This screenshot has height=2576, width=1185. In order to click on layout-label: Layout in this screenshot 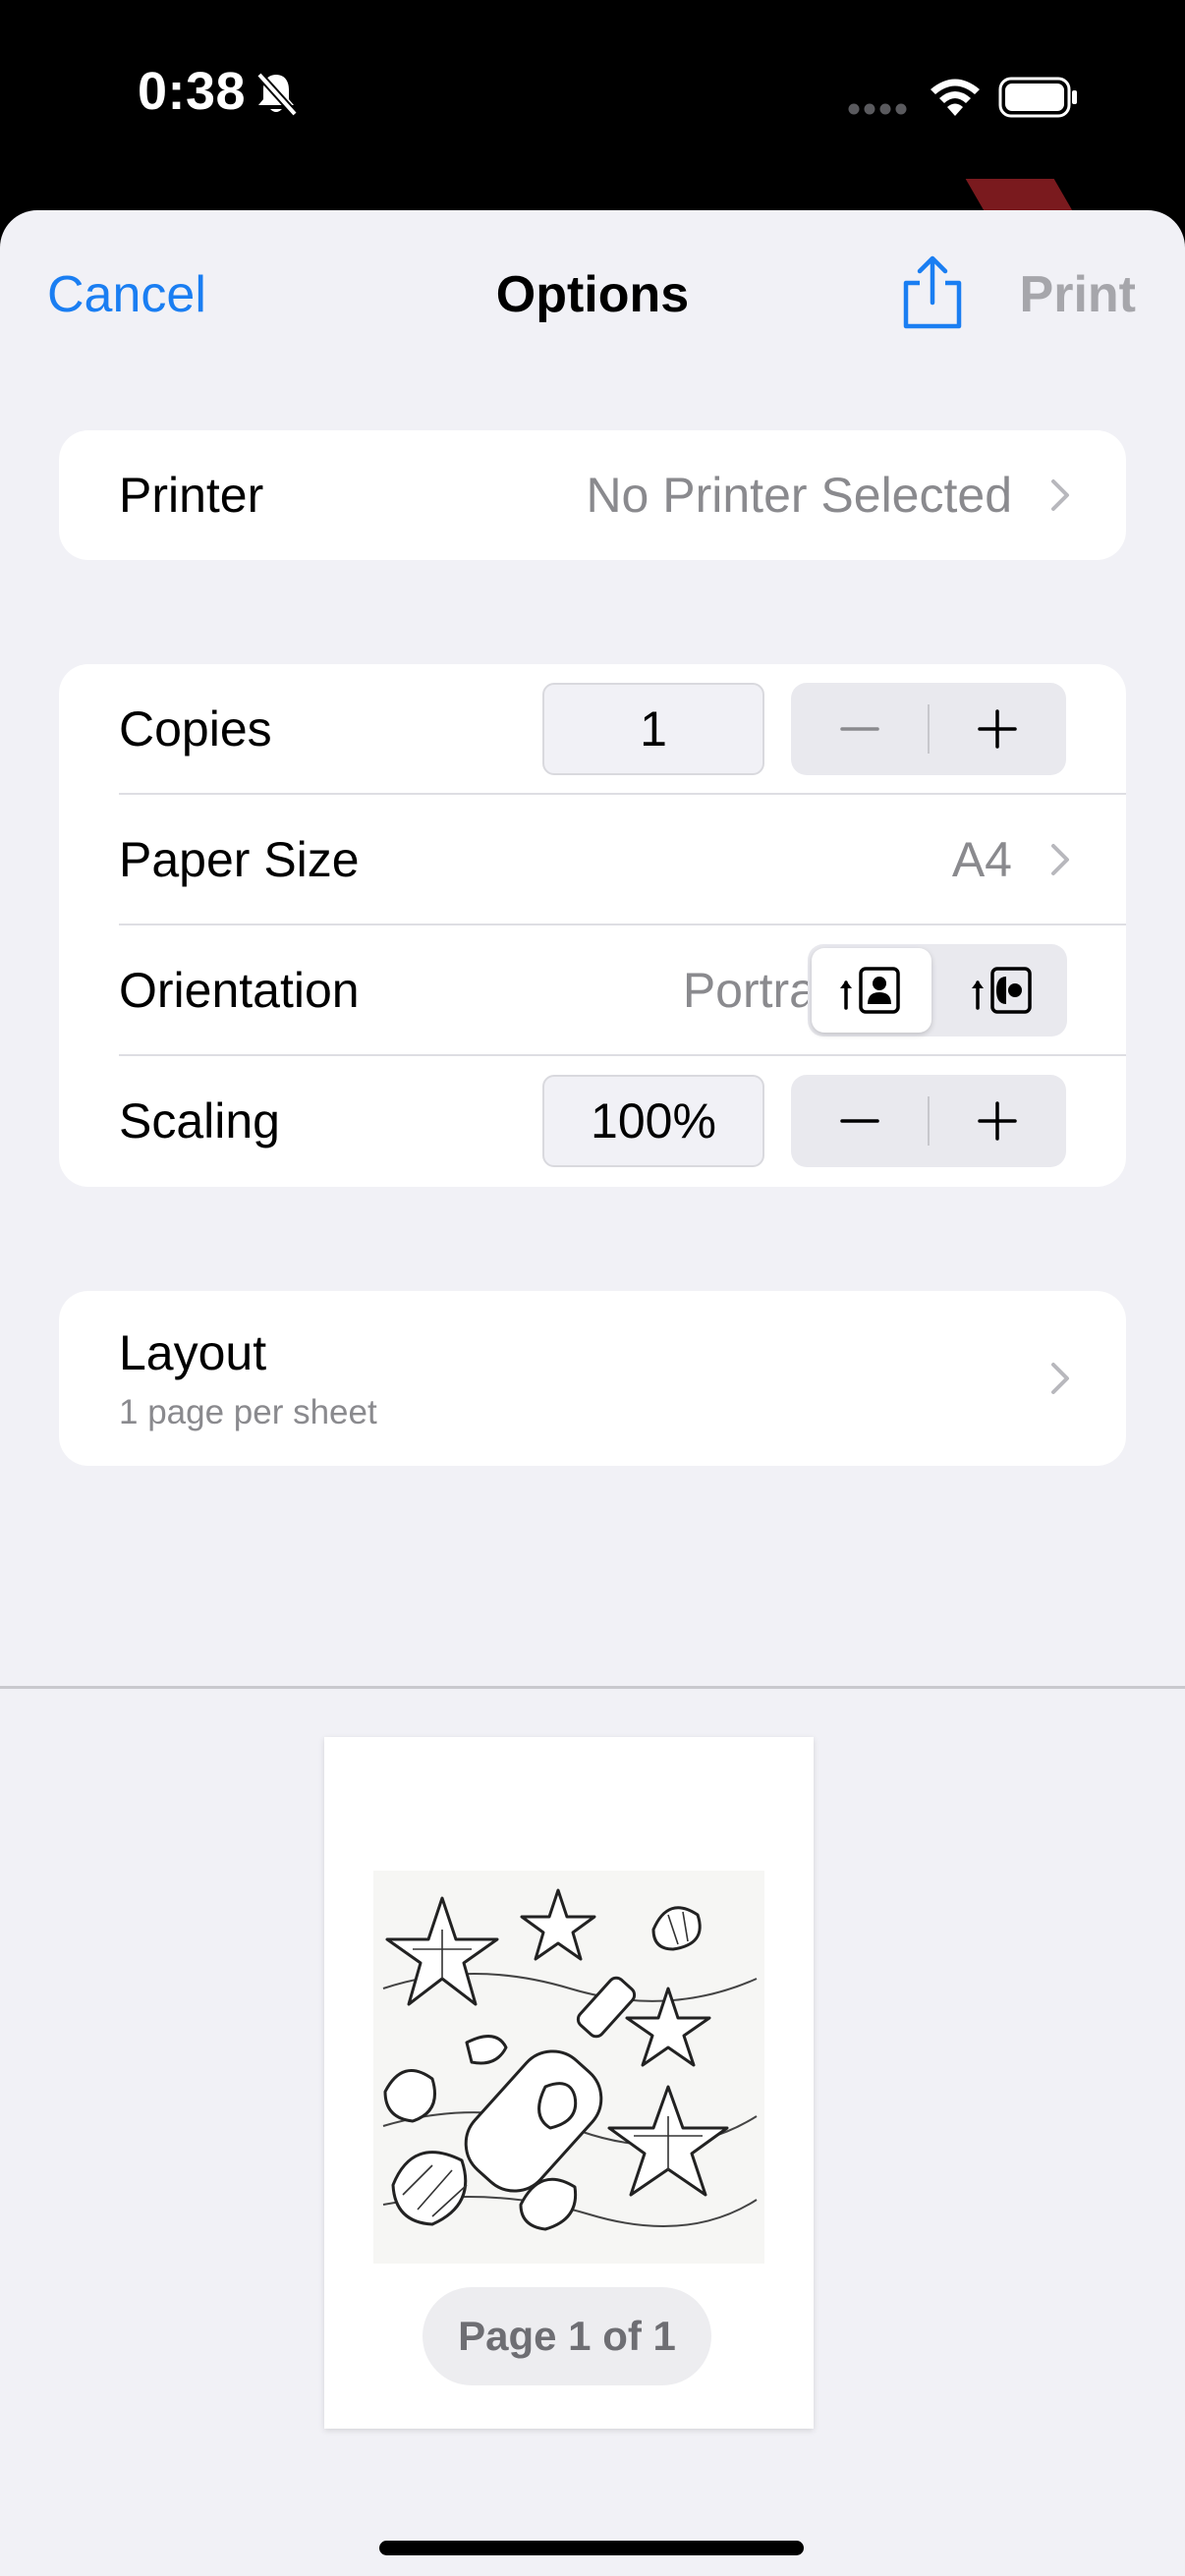, I will do `click(193, 1352)`.